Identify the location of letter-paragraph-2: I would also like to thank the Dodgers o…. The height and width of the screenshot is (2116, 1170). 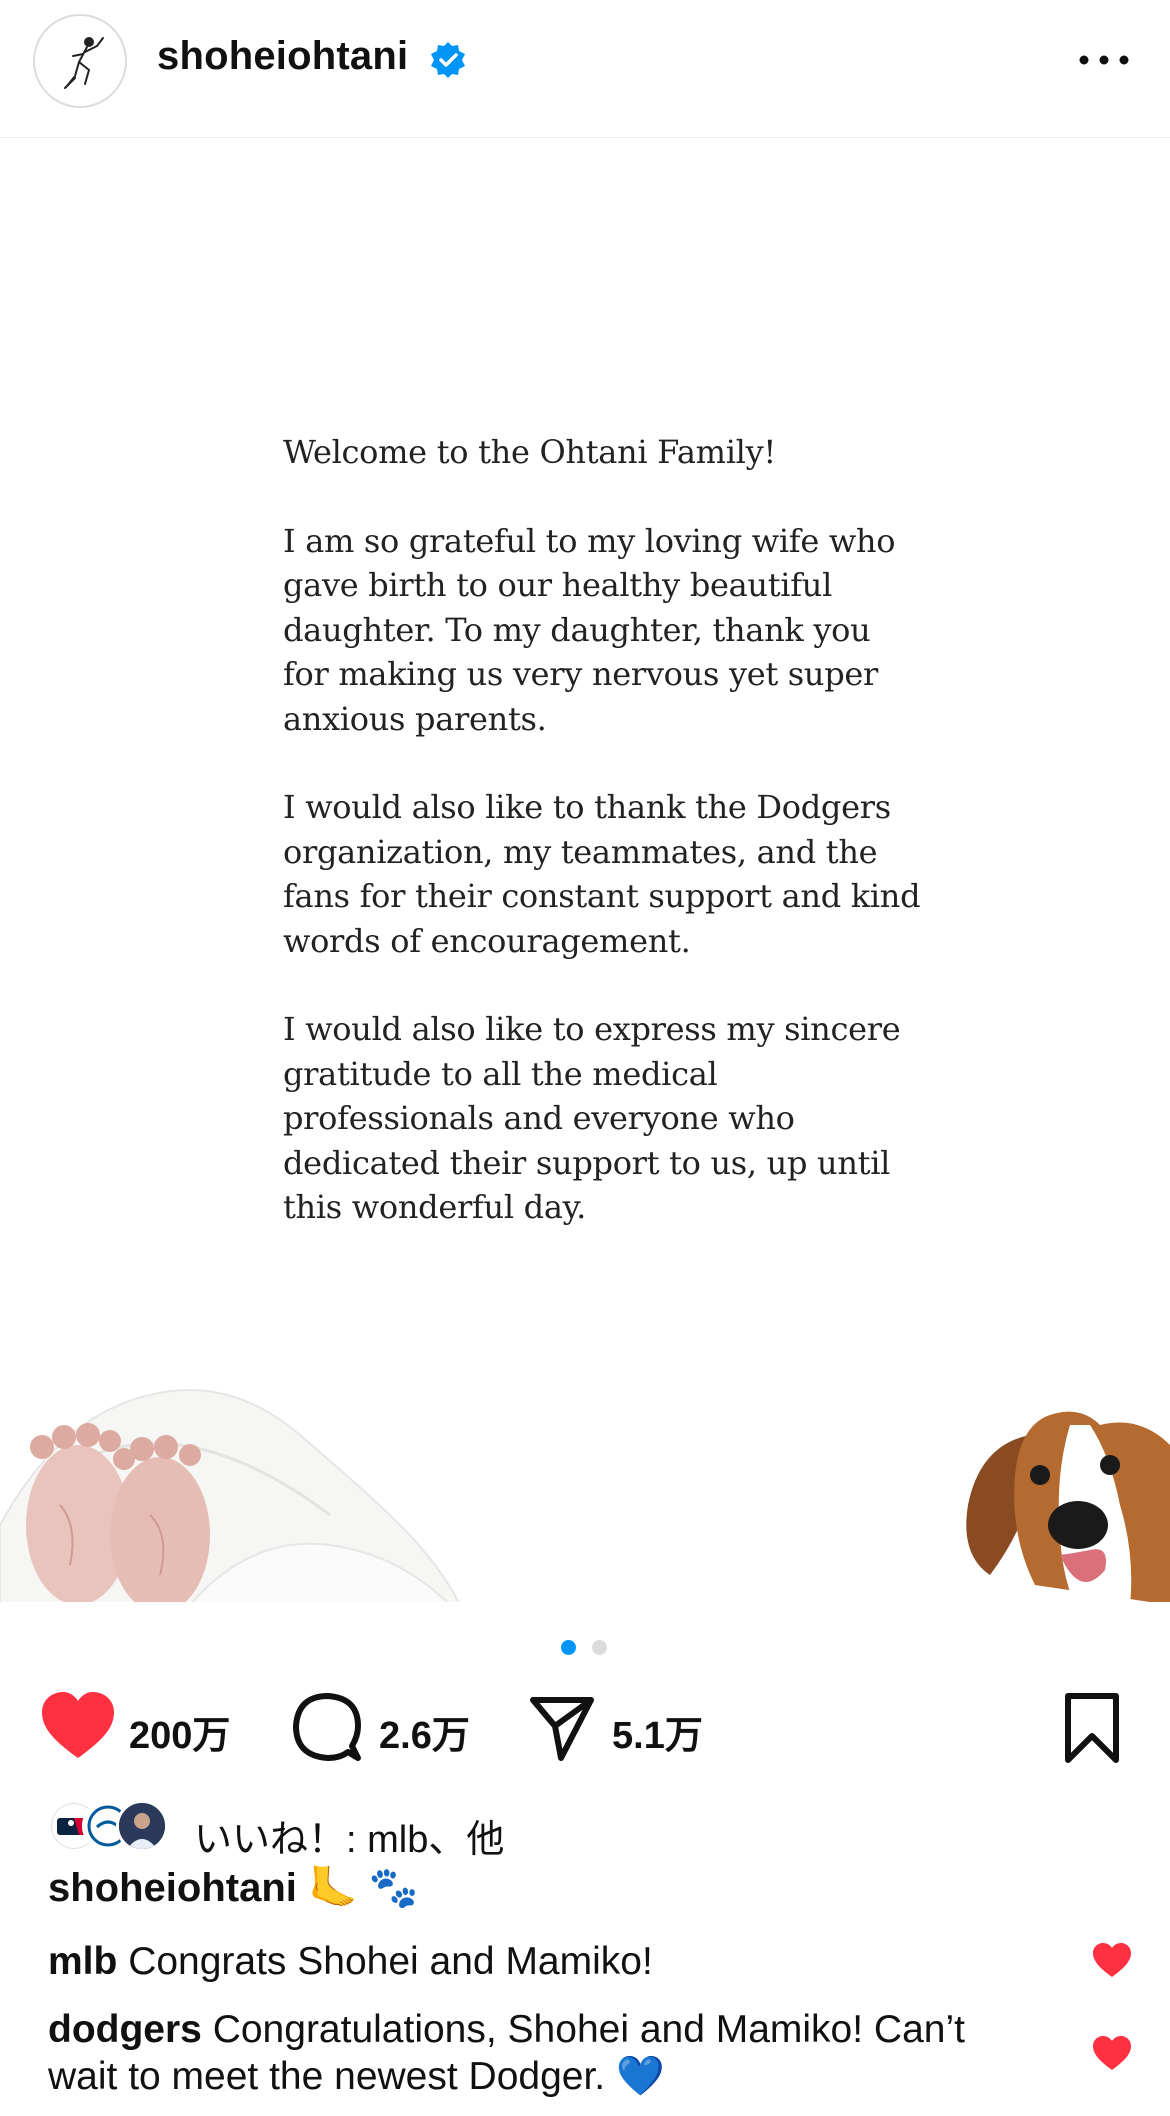
(602, 874).